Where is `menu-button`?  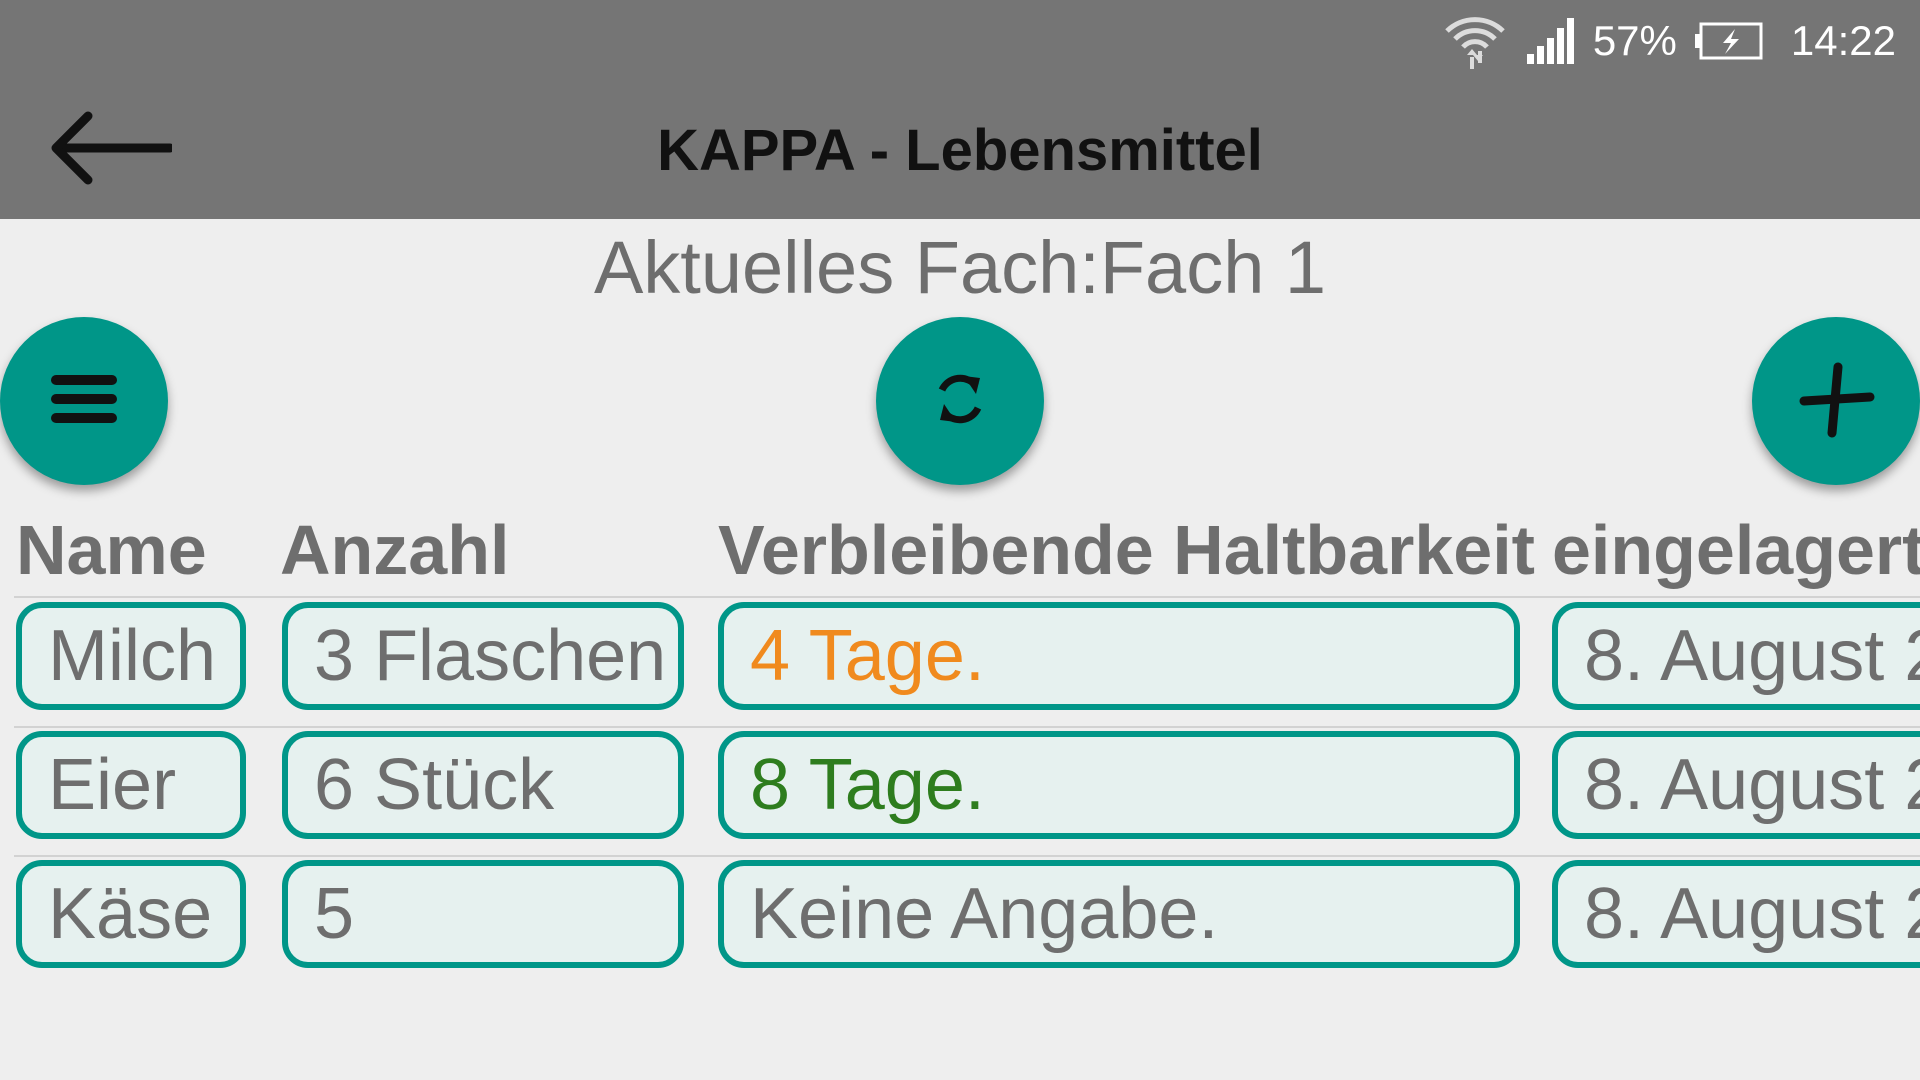
menu-button is located at coordinates (84, 401).